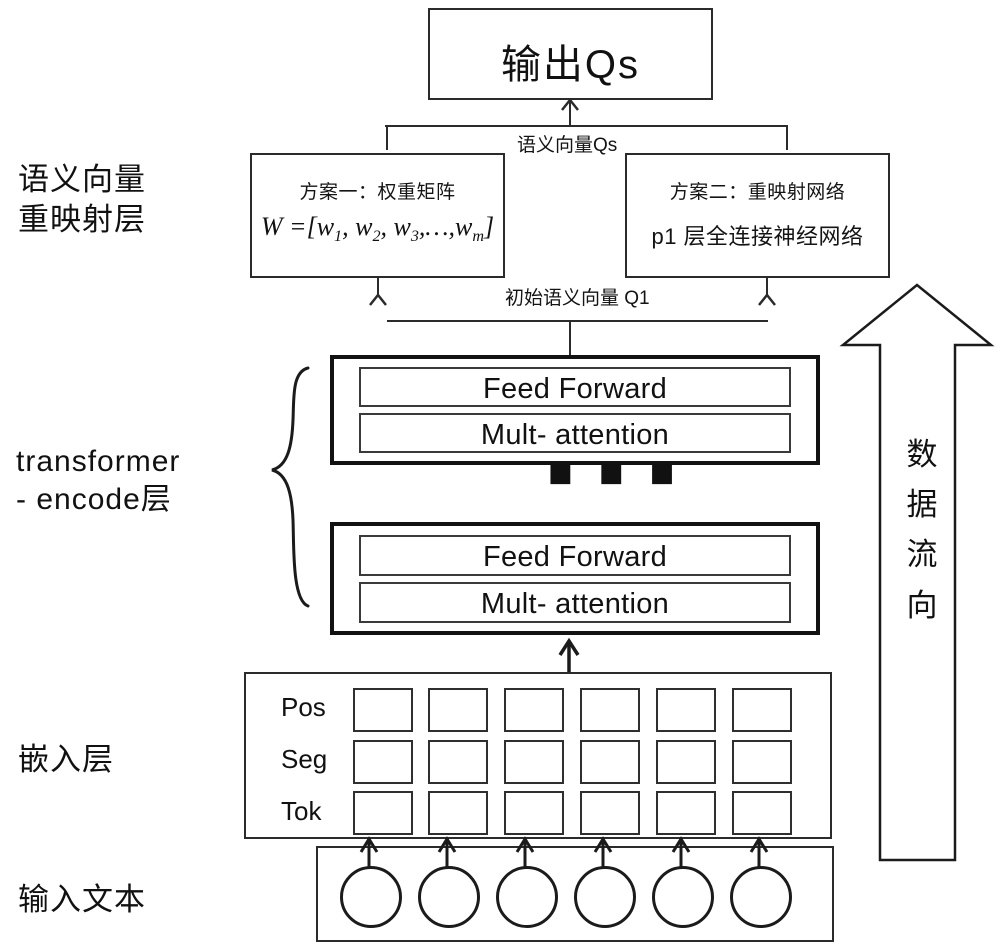 This screenshot has width=1000, height=948. What do you see at coordinates (470, 229) in the screenshot?
I see `formula-term-last: wm` at bounding box center [470, 229].